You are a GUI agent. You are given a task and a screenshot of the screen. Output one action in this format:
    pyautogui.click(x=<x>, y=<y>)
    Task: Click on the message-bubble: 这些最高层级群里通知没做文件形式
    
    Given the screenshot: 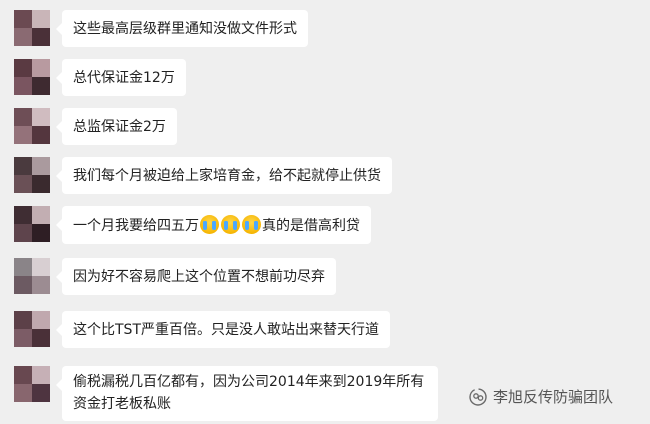 What is the action you would take?
    pyautogui.click(x=182, y=28)
    